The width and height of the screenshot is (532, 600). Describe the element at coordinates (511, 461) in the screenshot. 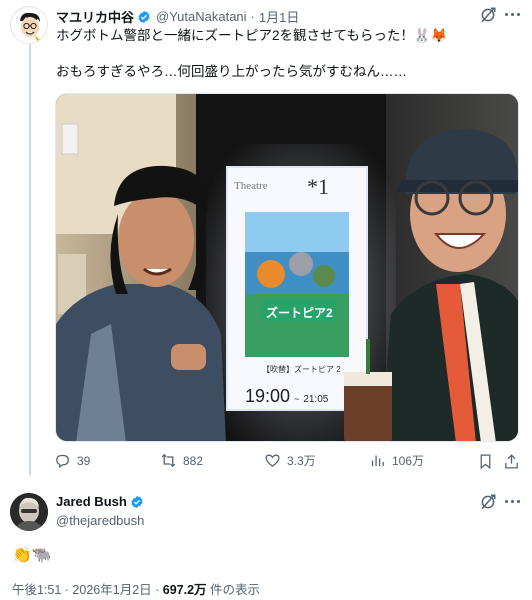

I see `share-icon` at that location.